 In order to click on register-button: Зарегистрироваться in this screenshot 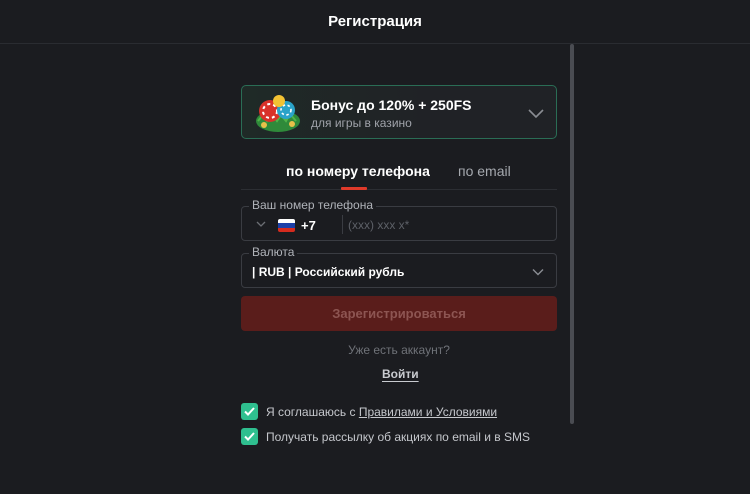, I will do `click(399, 313)`.